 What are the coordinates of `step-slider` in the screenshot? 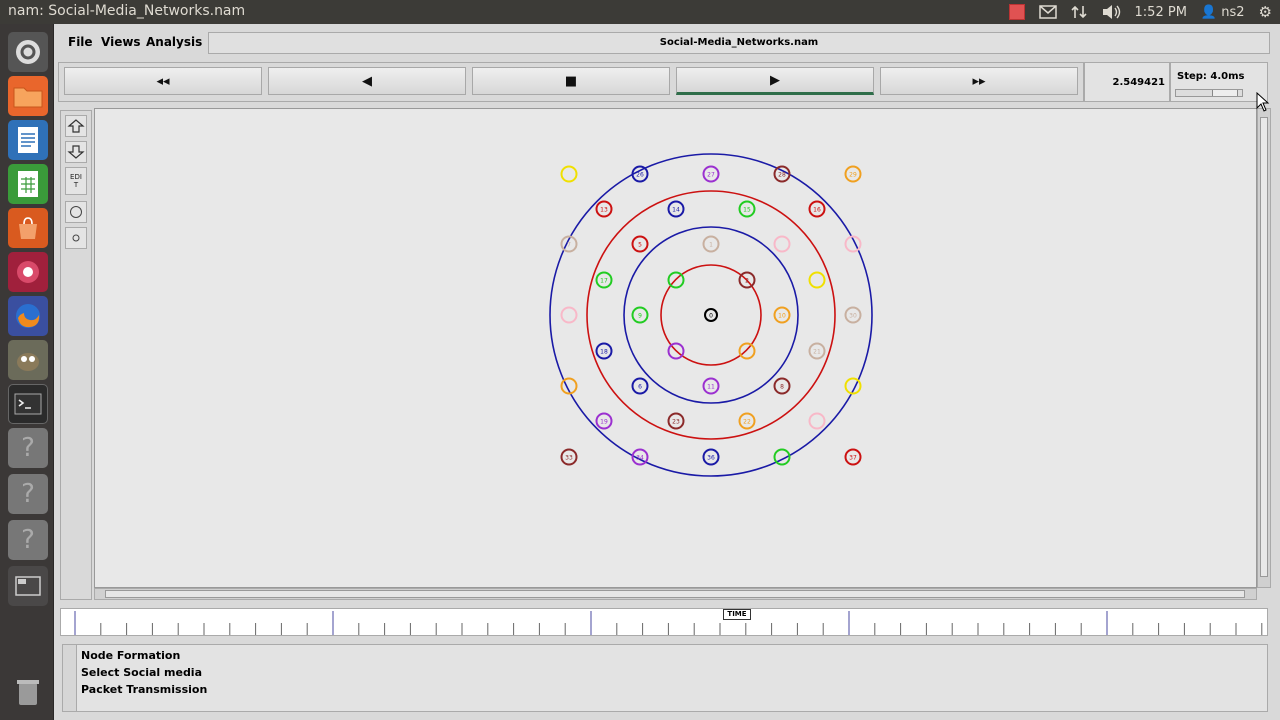 It's located at (1209, 93).